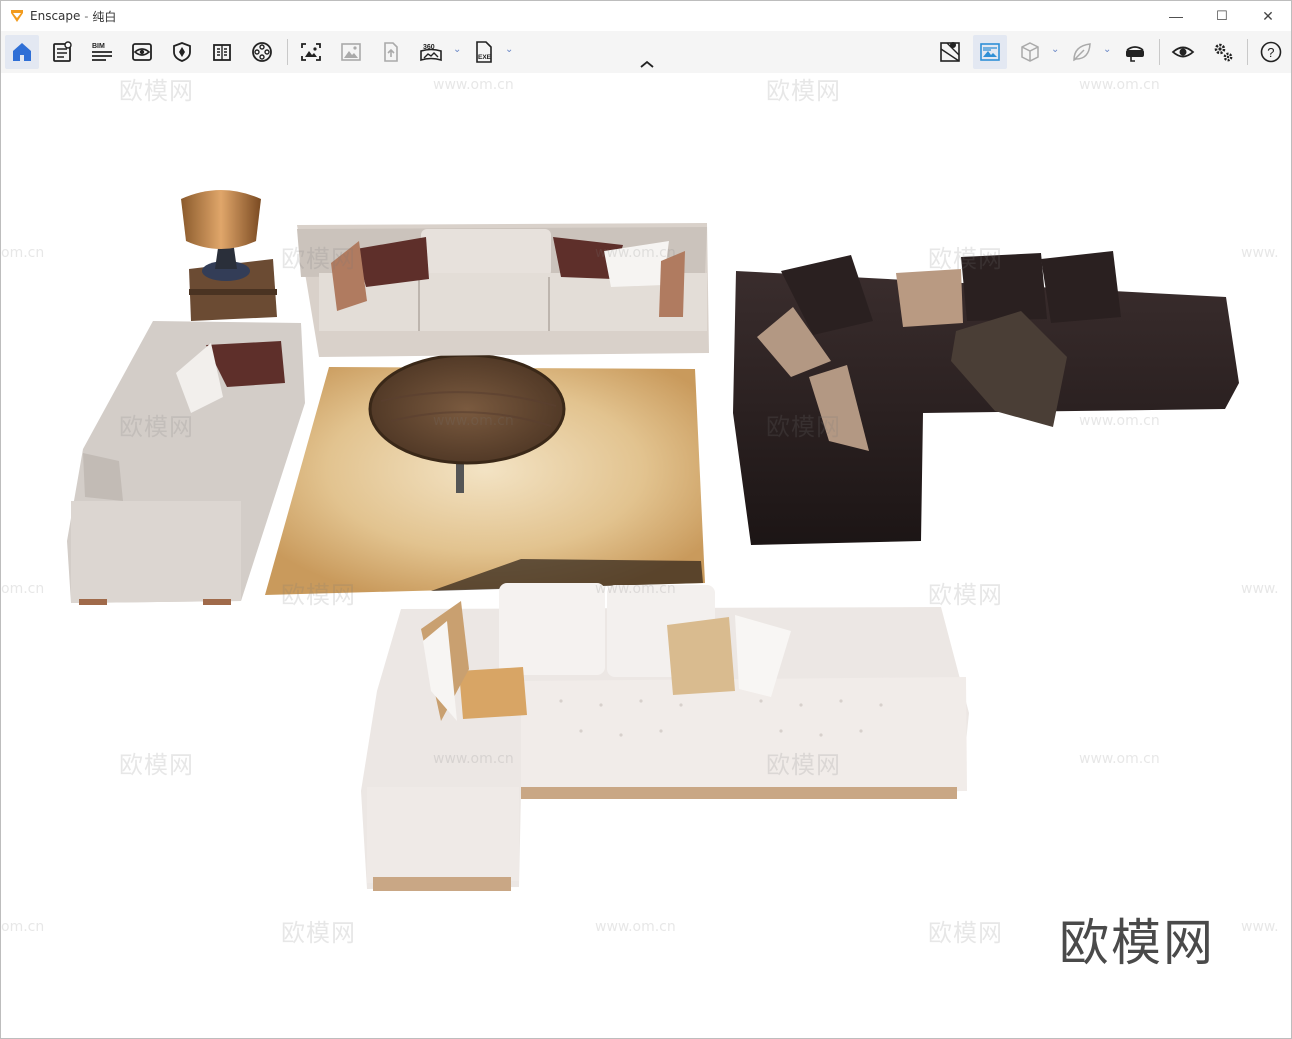 This screenshot has width=1292, height=1039. I want to click on leaf-button, so click(1082, 52).